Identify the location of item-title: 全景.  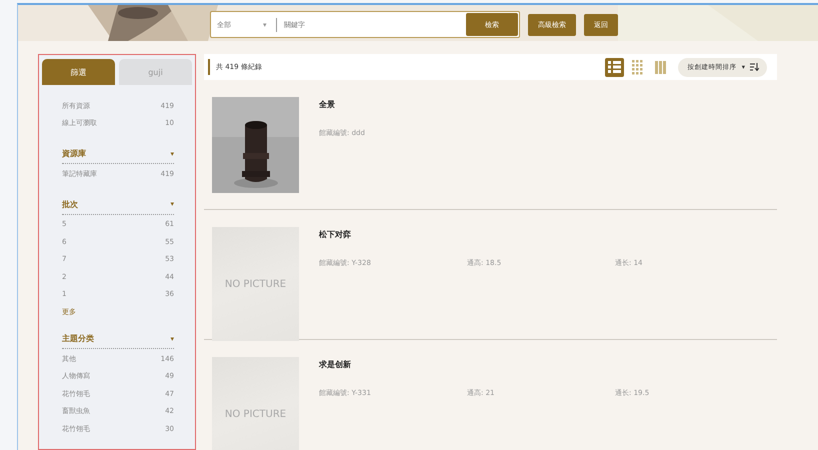
(393, 104).